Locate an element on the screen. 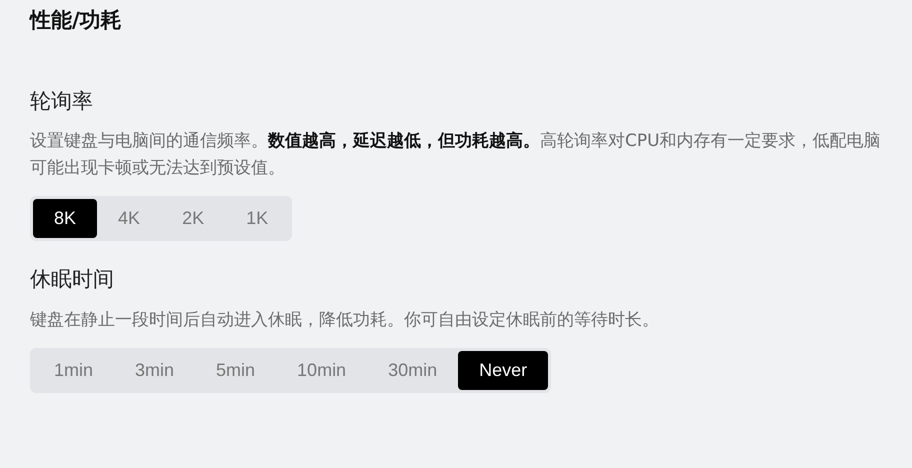  segment-option: 1K is located at coordinates (257, 218).